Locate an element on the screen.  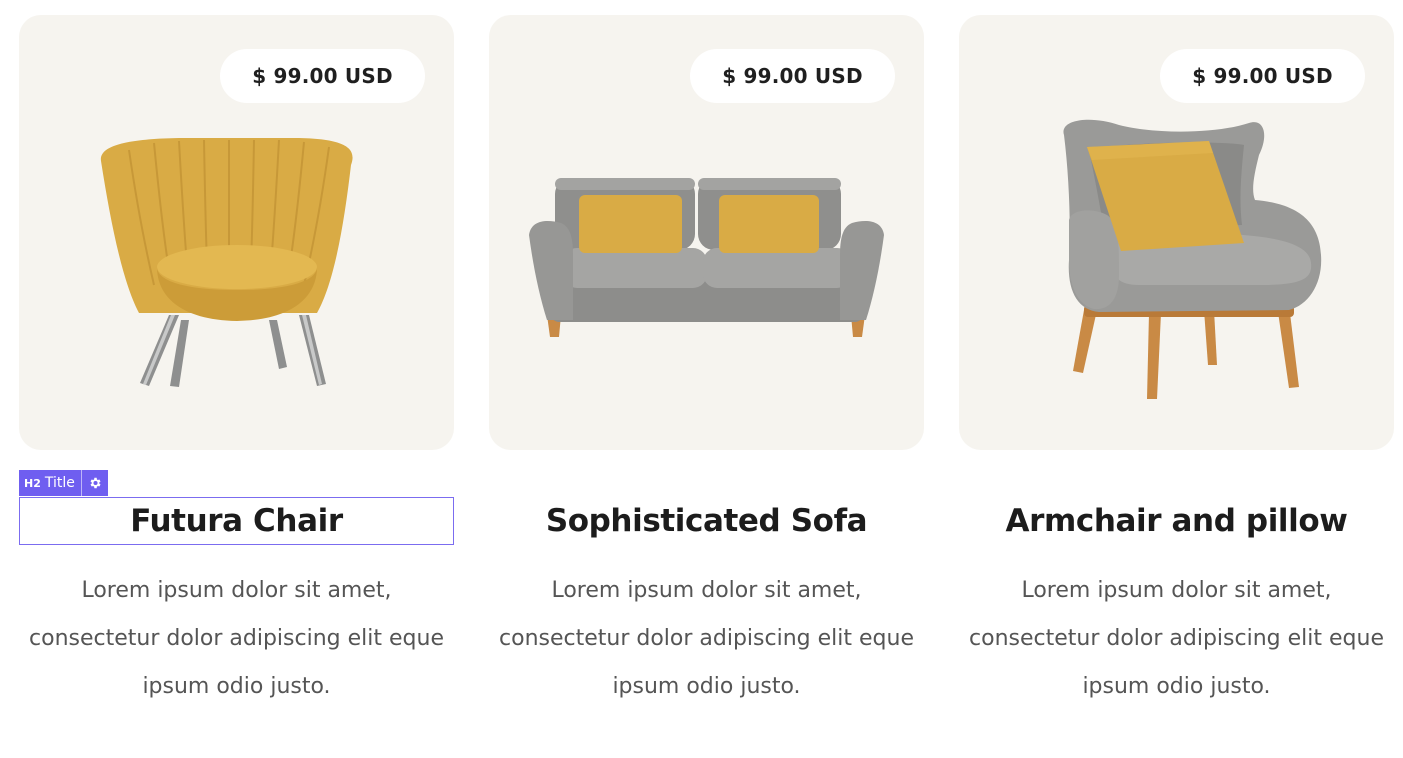
element-settings-button is located at coordinates (95, 483).